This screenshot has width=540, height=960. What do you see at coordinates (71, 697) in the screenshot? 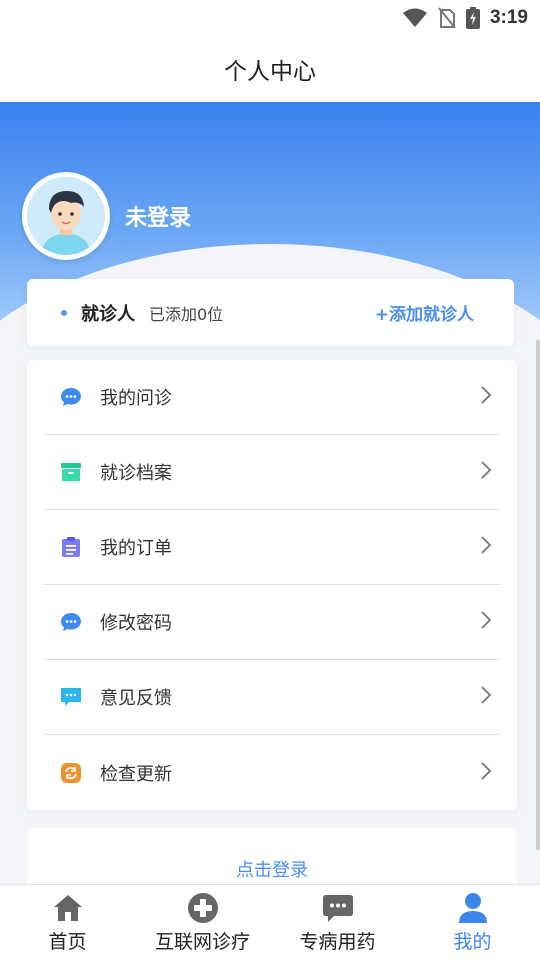
I see `feedback-message-icon` at bounding box center [71, 697].